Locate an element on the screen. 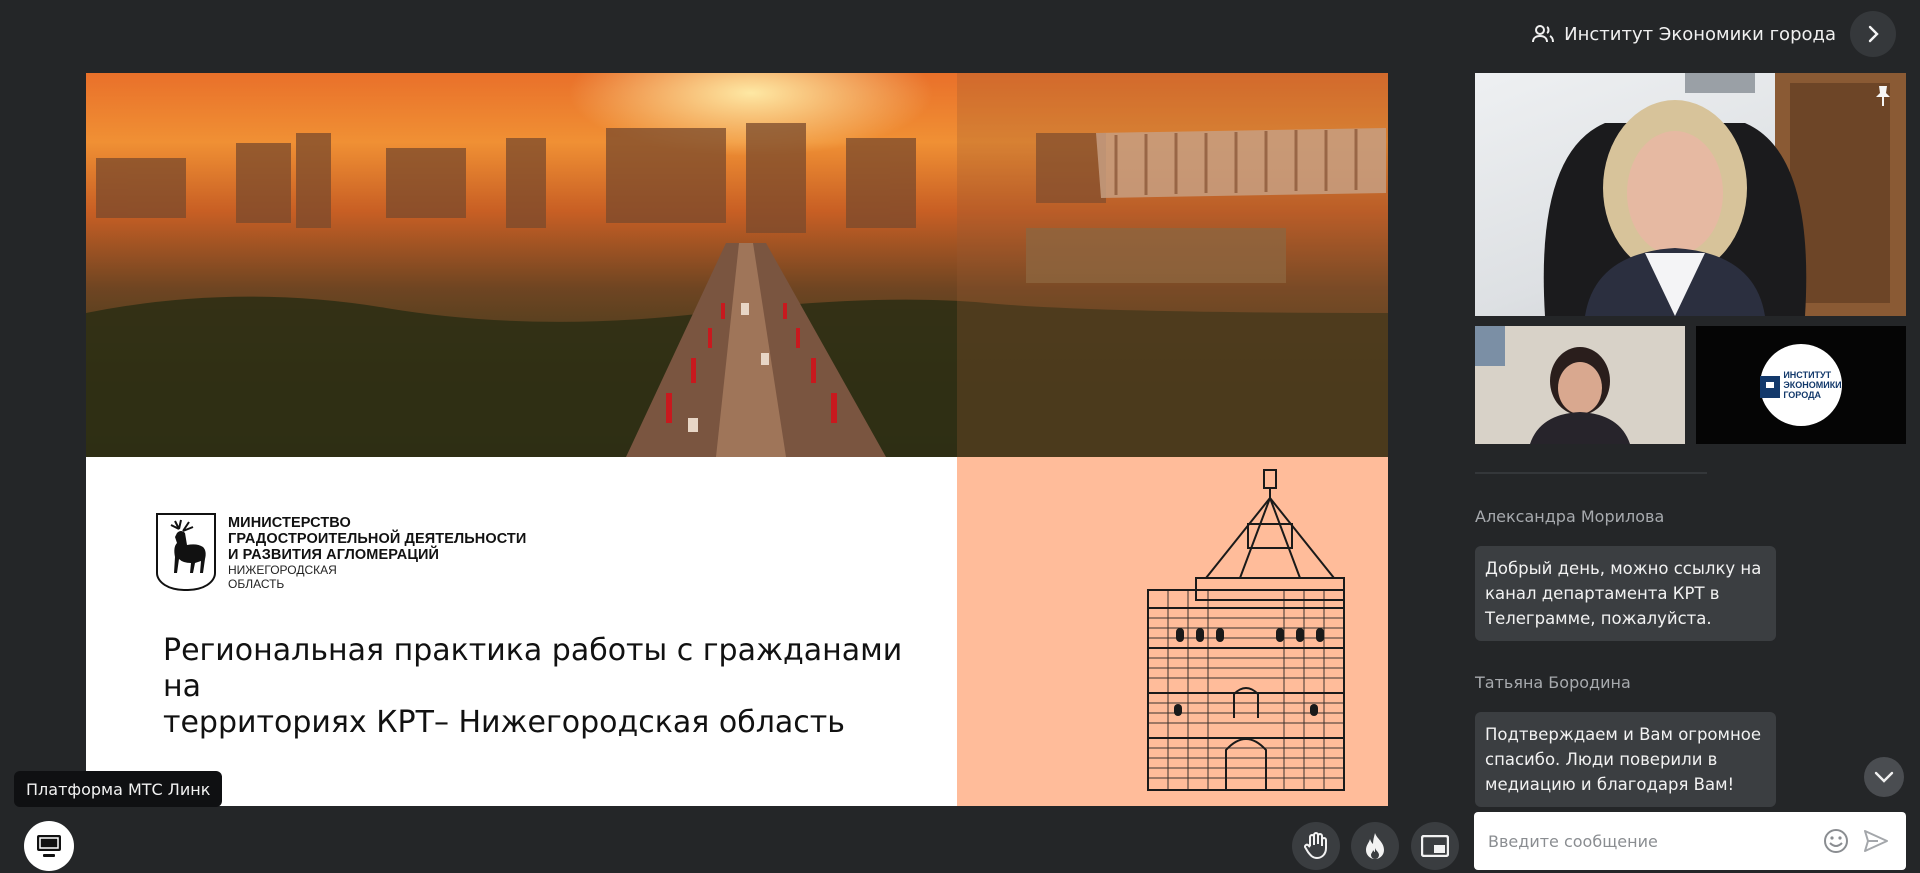  platform-tooltip-text: Платформа МТС Линк is located at coordinates (118, 789).